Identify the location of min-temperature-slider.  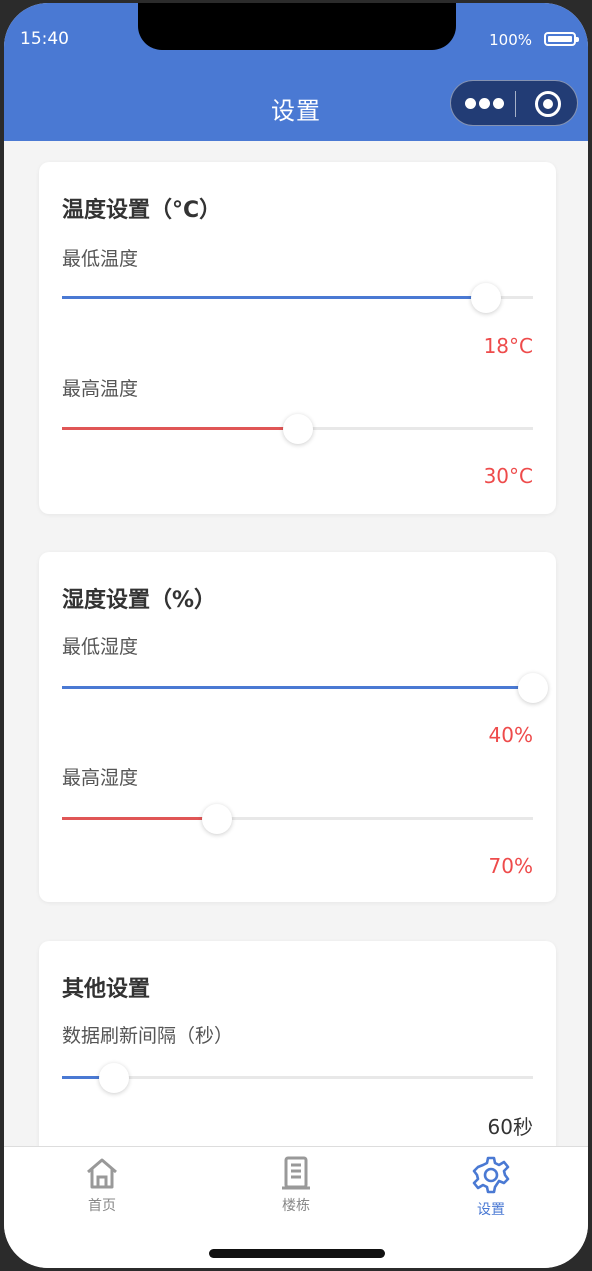
(297, 298).